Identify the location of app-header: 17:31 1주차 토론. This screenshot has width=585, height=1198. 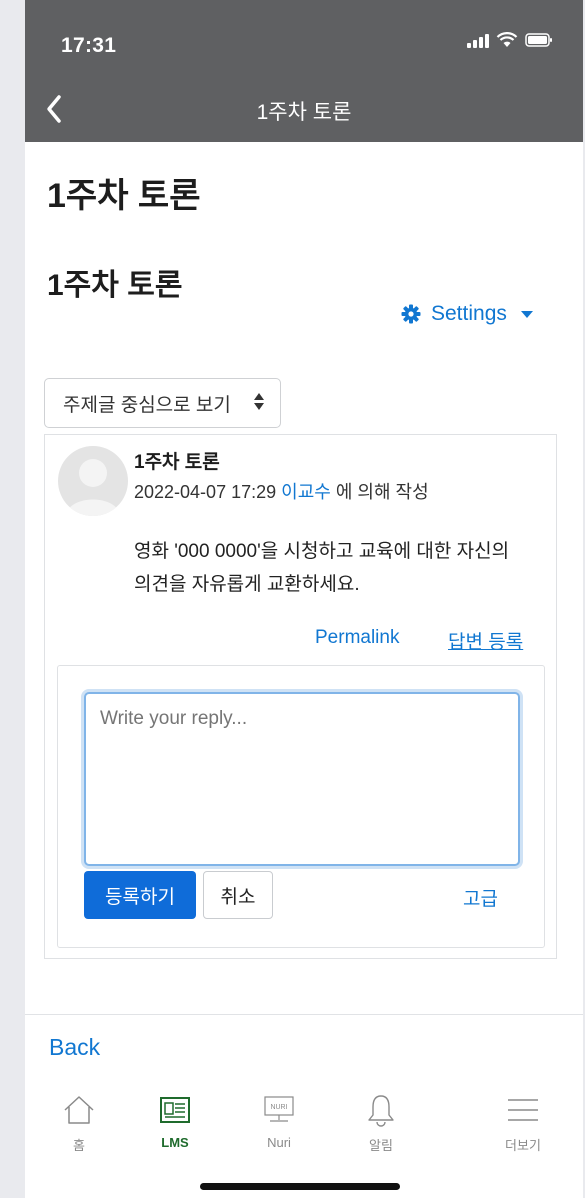
(304, 71).